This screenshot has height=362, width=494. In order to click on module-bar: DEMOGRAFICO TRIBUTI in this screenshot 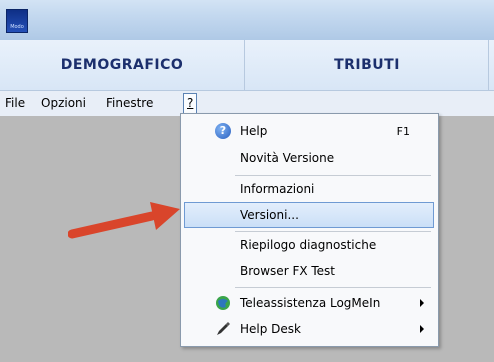, I will do `click(247, 65)`.